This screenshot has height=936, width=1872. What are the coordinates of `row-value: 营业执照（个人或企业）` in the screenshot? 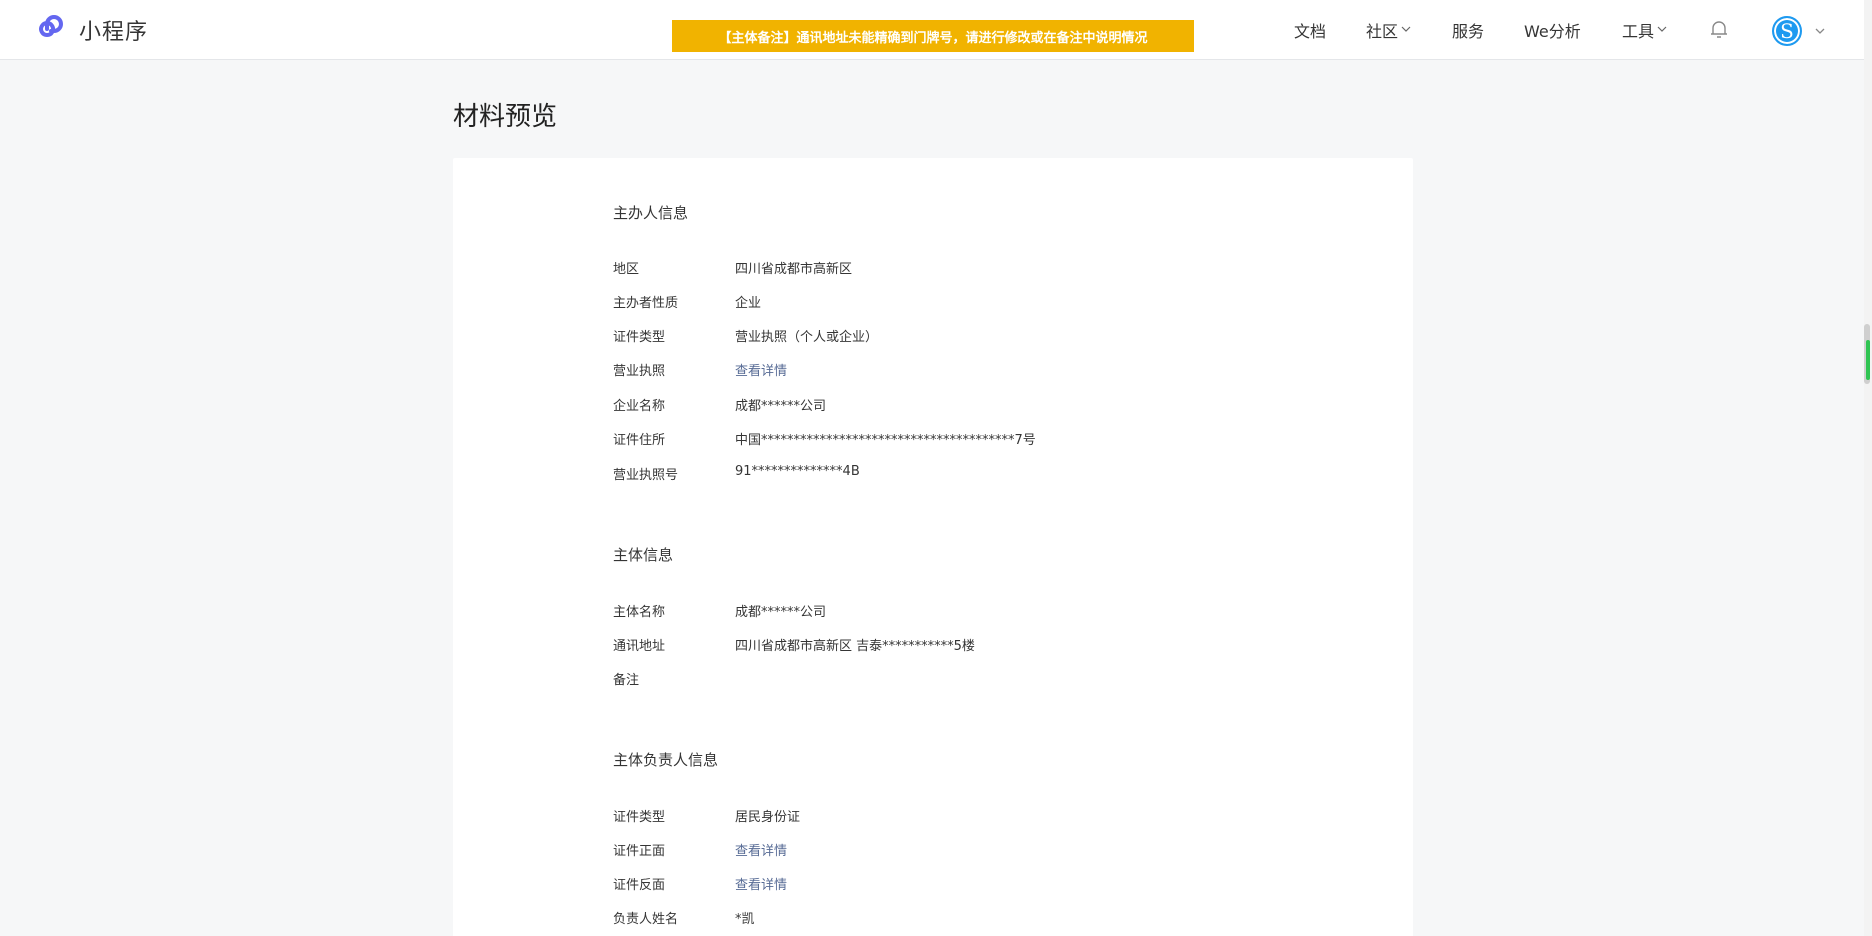 It's located at (807, 337).